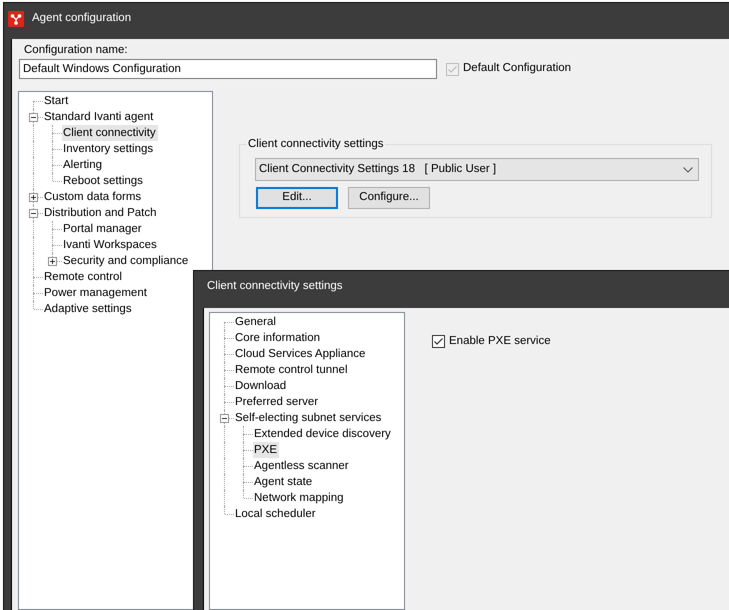  What do you see at coordinates (93, 197) in the screenshot?
I see `tree-item: Custom data forms` at bounding box center [93, 197].